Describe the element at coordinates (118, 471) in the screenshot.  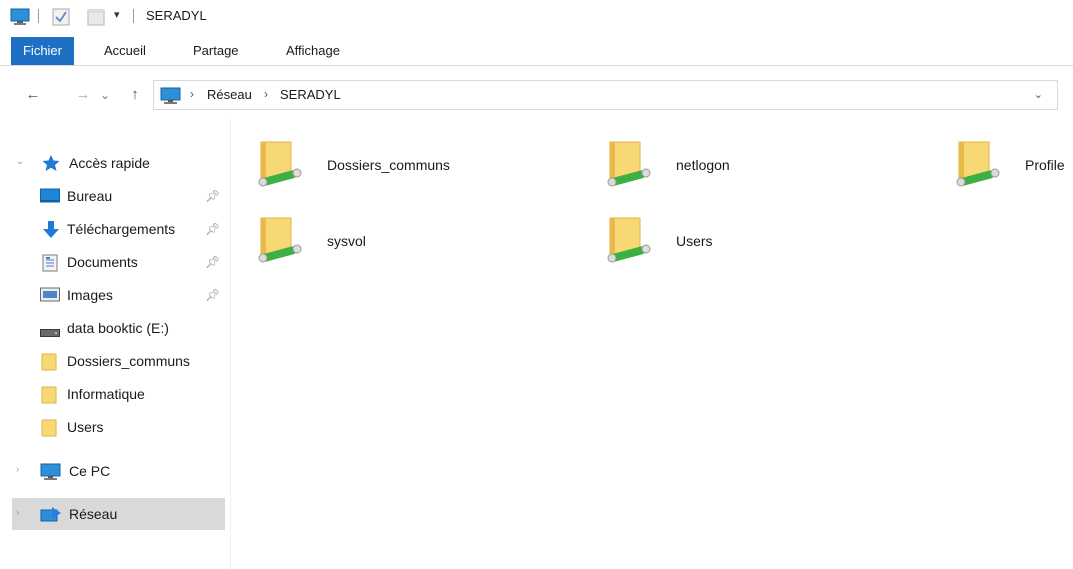
I see `sidebar-item-ce-pc: › Ce PC` at that location.